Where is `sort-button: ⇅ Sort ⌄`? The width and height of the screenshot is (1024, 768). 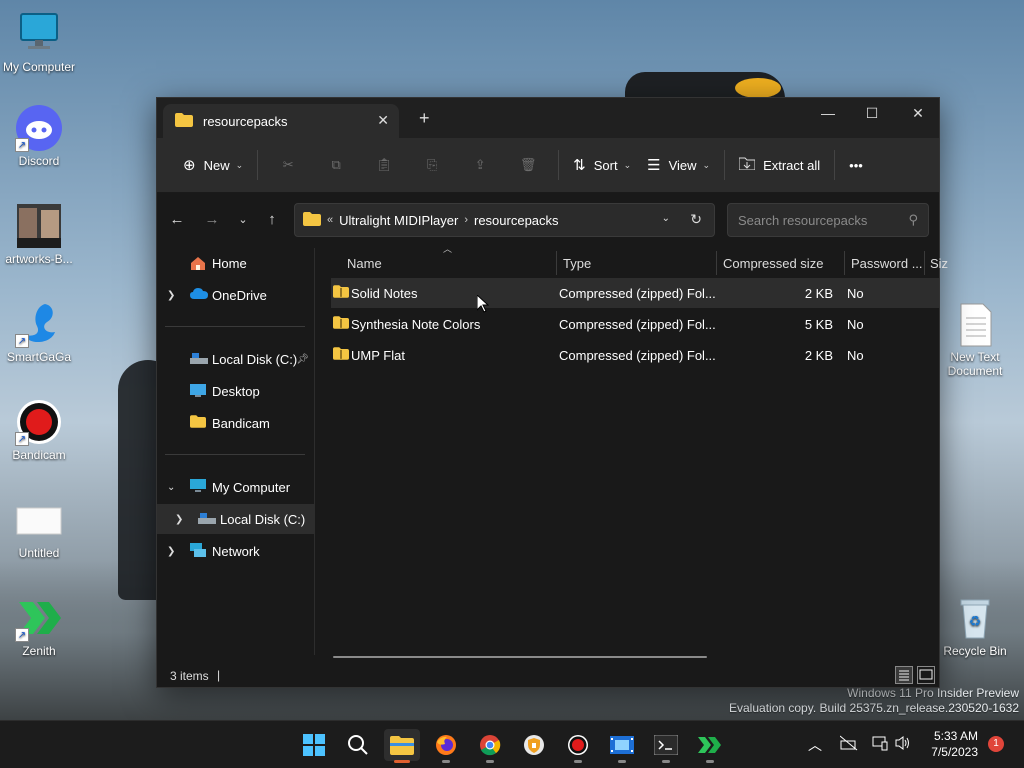 sort-button: ⇅ Sort ⌄ is located at coordinates (602, 165).